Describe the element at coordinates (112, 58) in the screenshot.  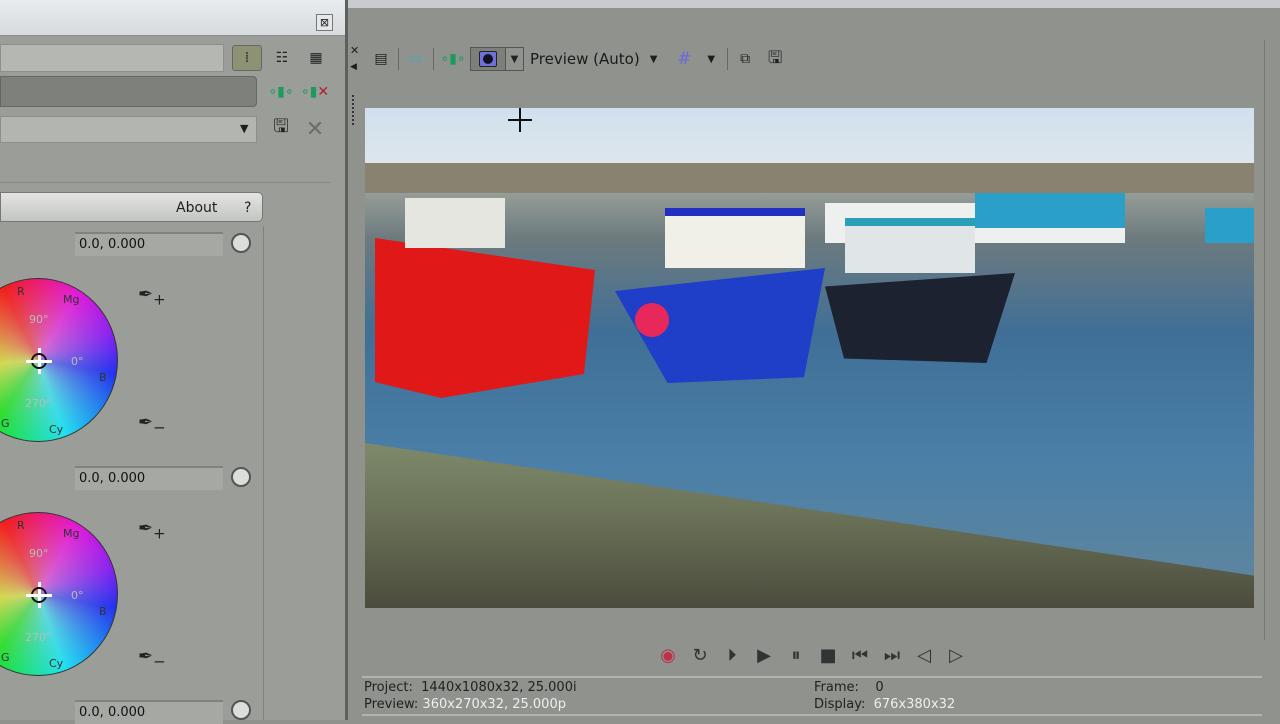
I see `preset-bar` at that location.